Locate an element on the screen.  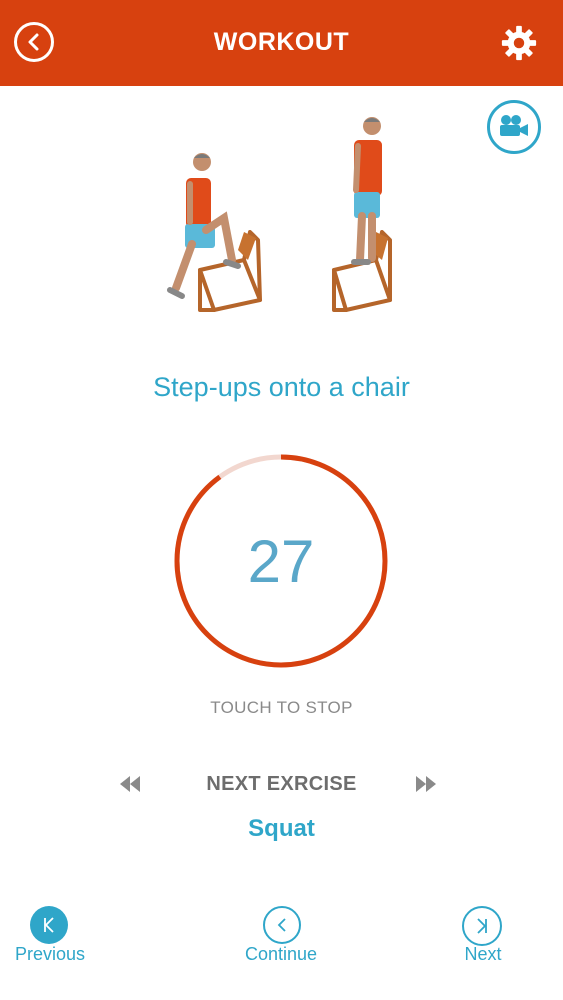
figure-step-up is located at coordinates (214, 232).